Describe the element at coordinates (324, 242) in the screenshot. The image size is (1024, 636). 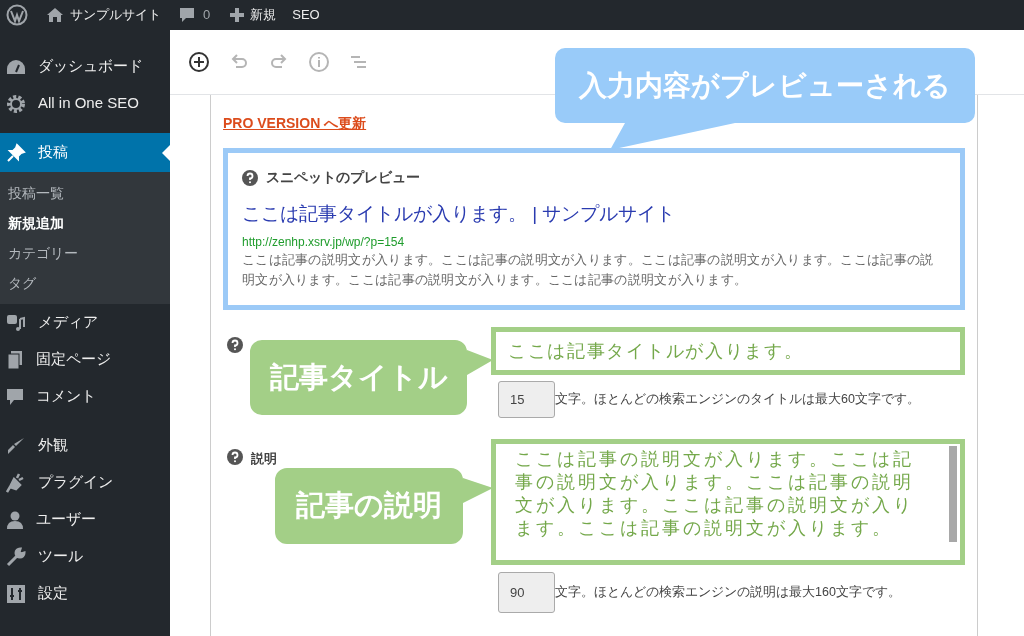
I see `snippet-url: http://zenhp.xsrv.jp/wp/?p=154` at that location.